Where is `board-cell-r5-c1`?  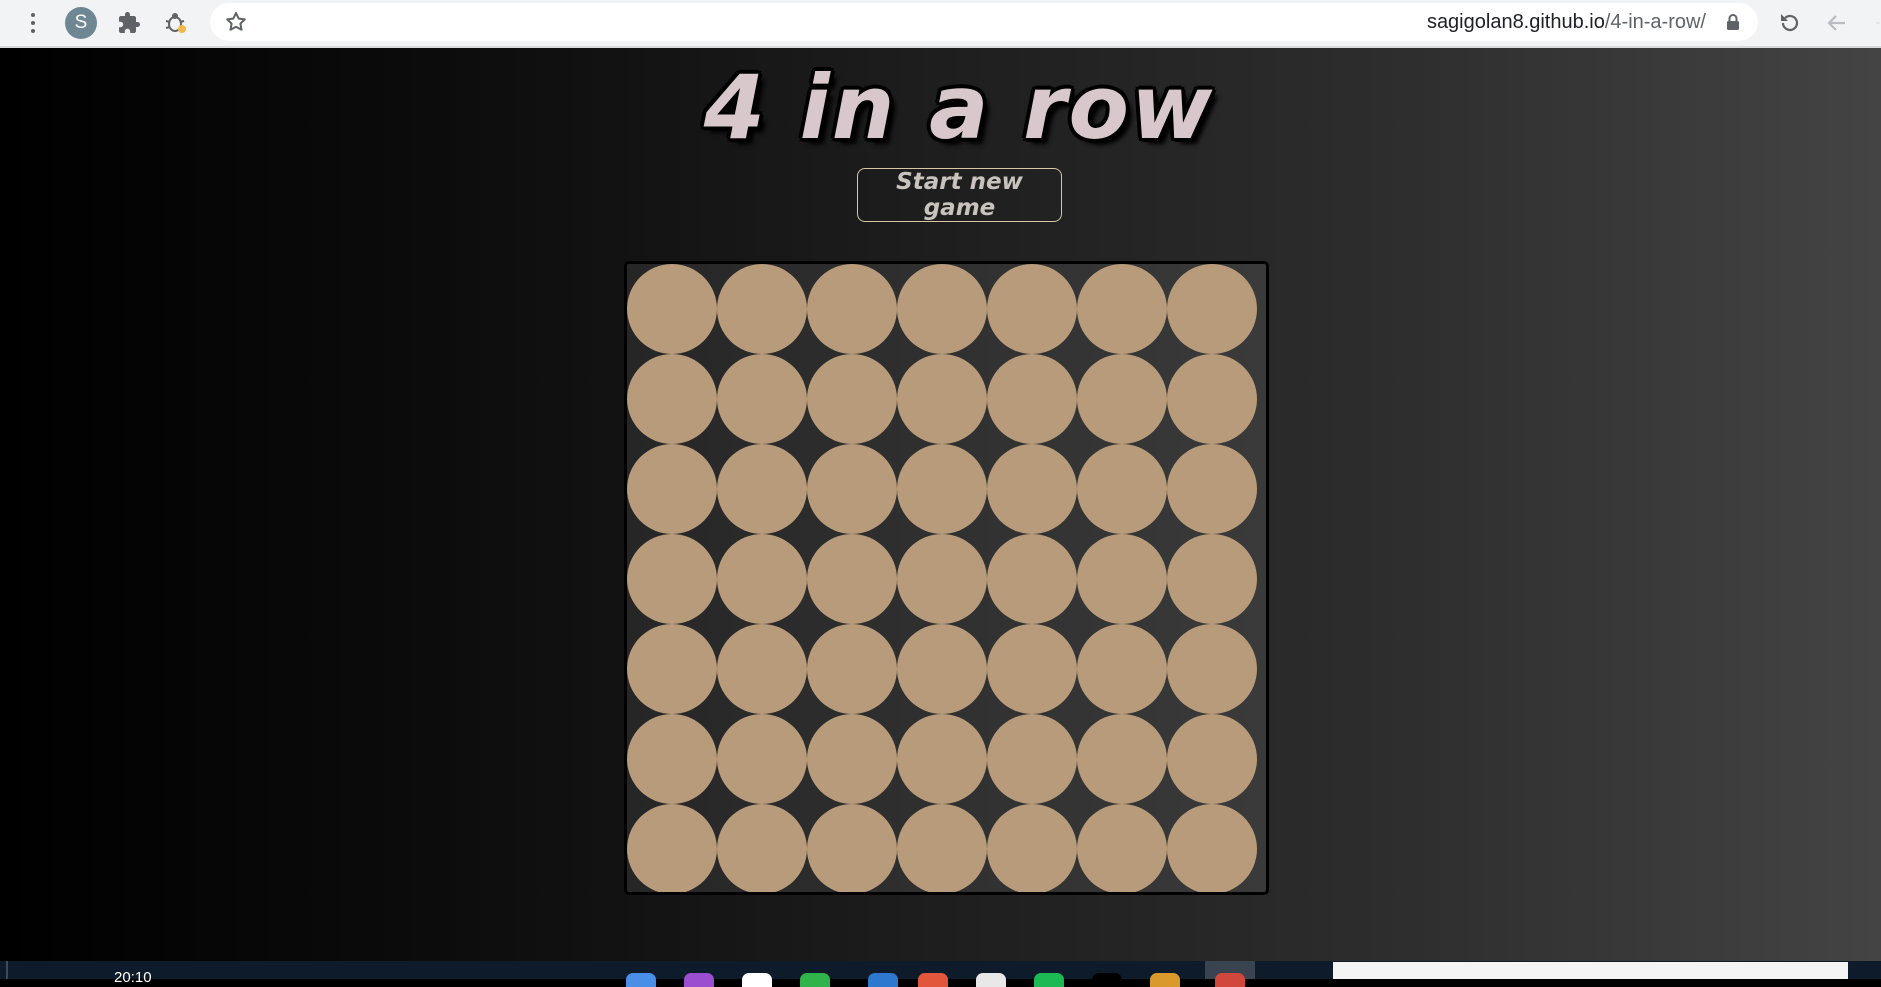 board-cell-r5-c1 is located at coordinates (672, 669).